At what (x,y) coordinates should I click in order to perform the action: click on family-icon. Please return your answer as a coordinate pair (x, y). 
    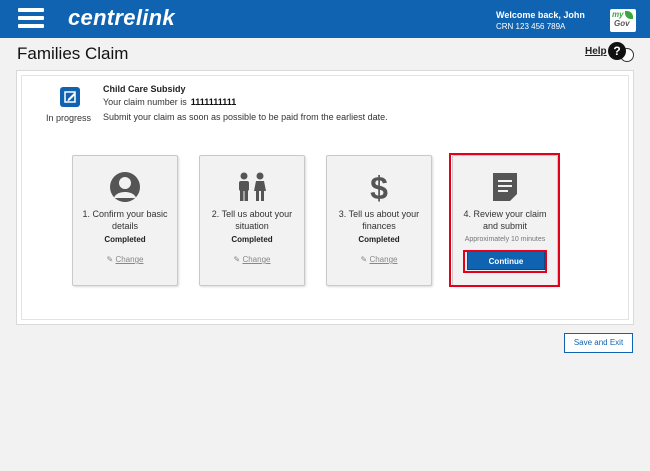
    Looking at the image, I should click on (252, 187).